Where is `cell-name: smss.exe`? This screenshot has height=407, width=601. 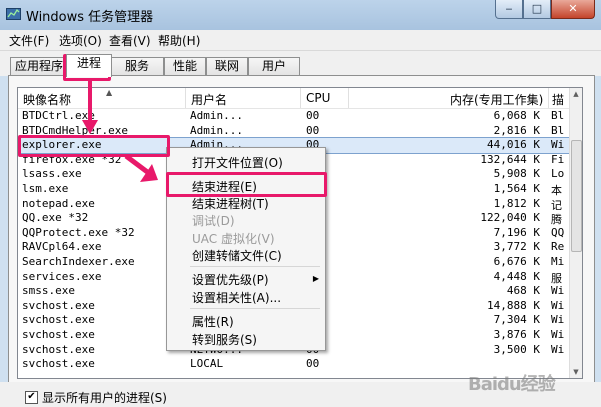
cell-name: smss.exe is located at coordinates (48, 291).